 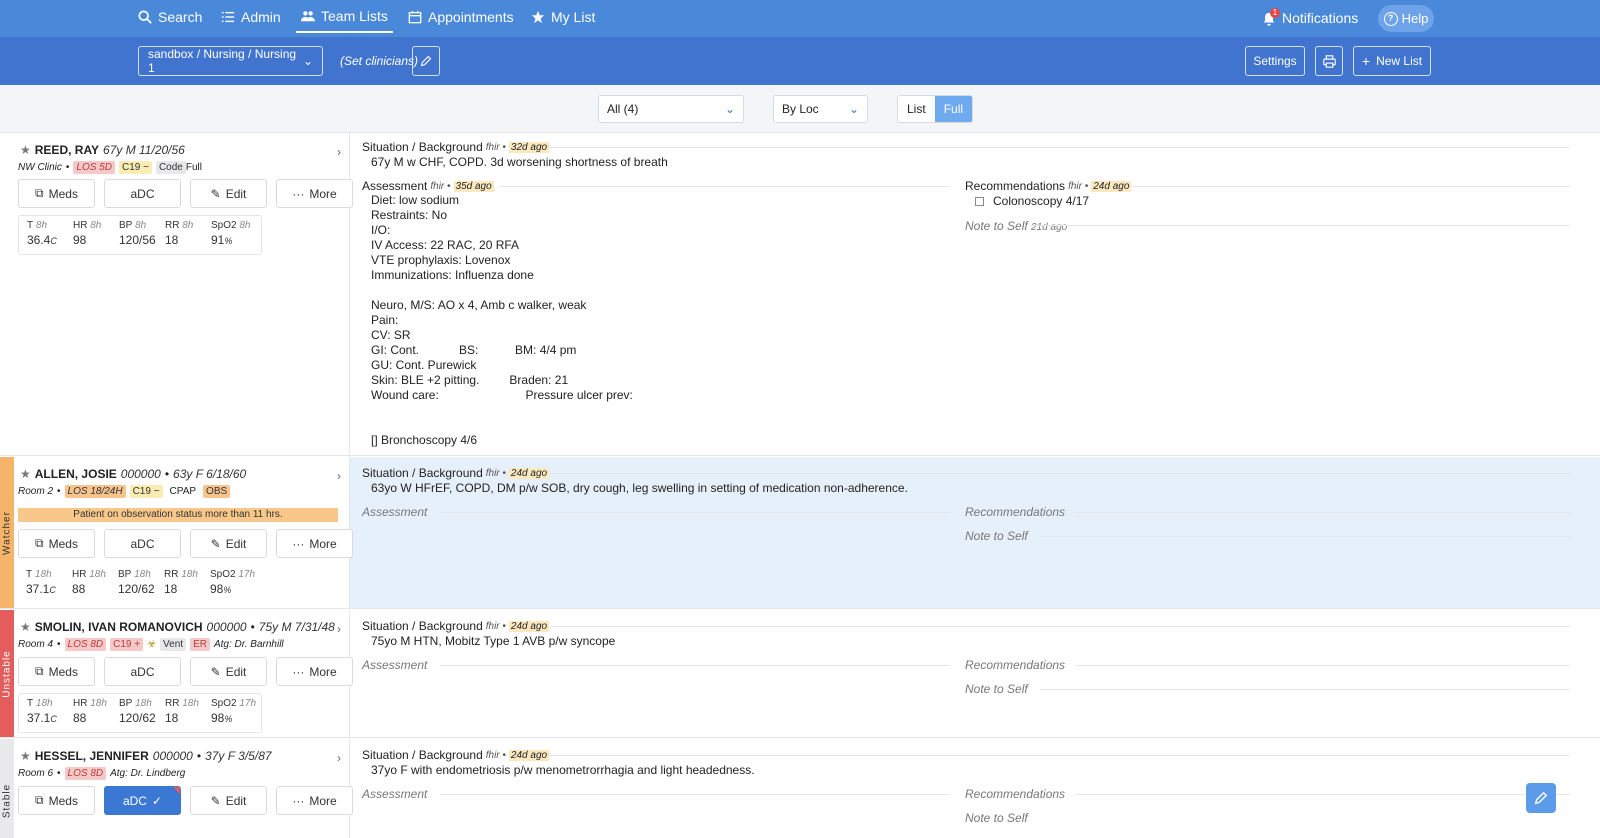 I want to click on adc-label: aDC, so click(x=142, y=671).